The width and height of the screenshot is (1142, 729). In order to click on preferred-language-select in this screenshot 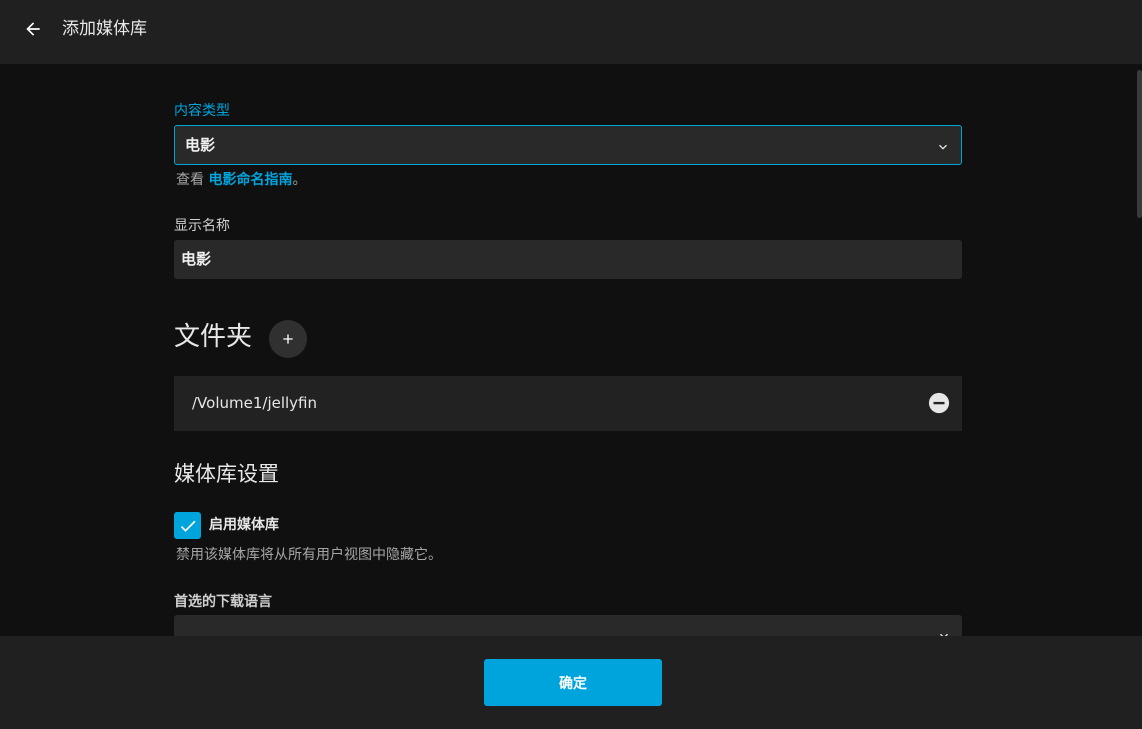, I will do `click(568, 625)`.